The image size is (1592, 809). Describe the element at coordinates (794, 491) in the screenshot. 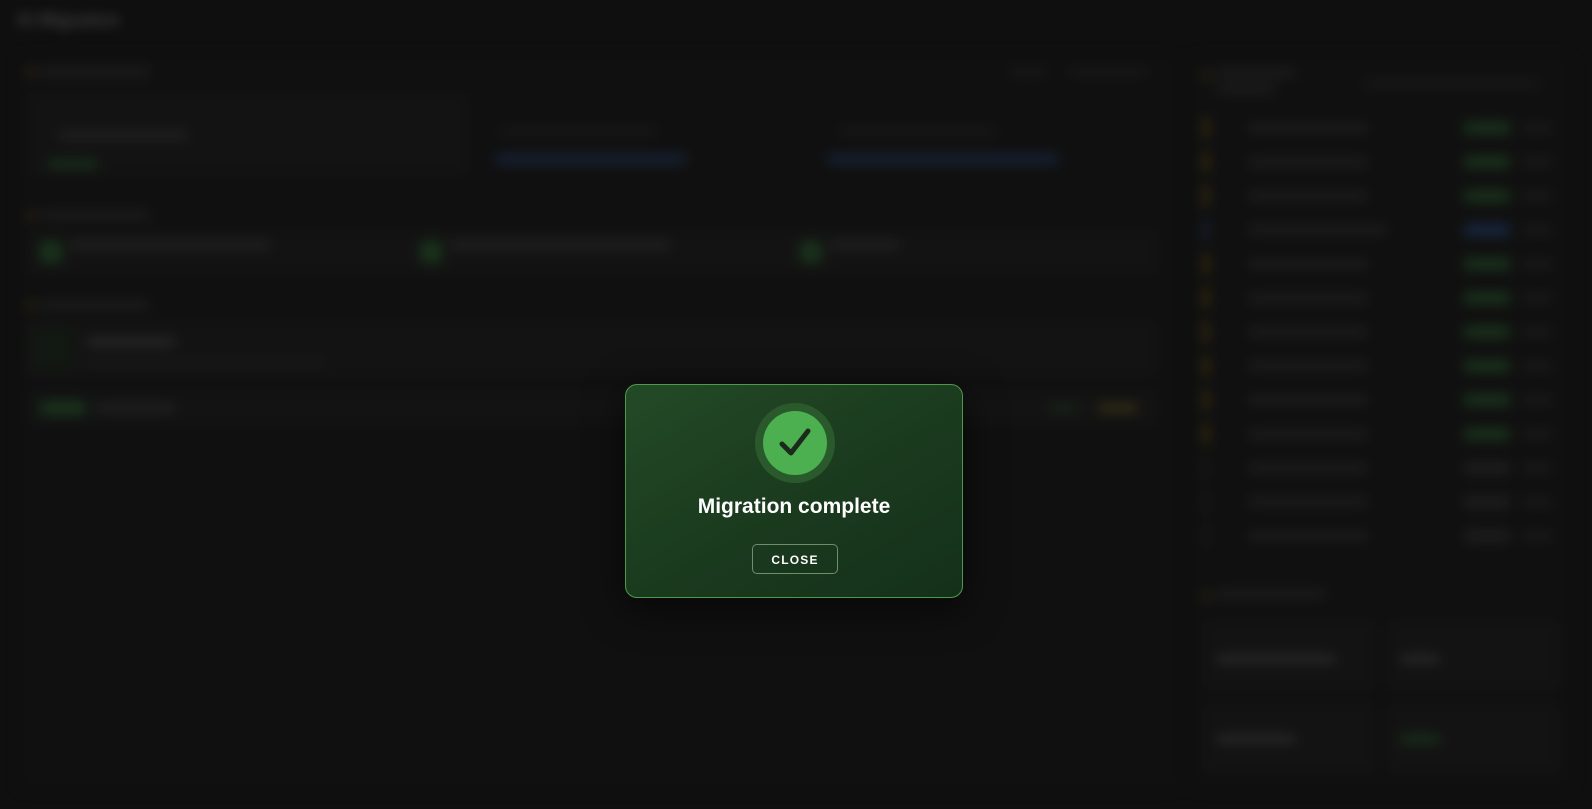

I see `migration-complete-dialog: Migration complete CLOSE` at that location.